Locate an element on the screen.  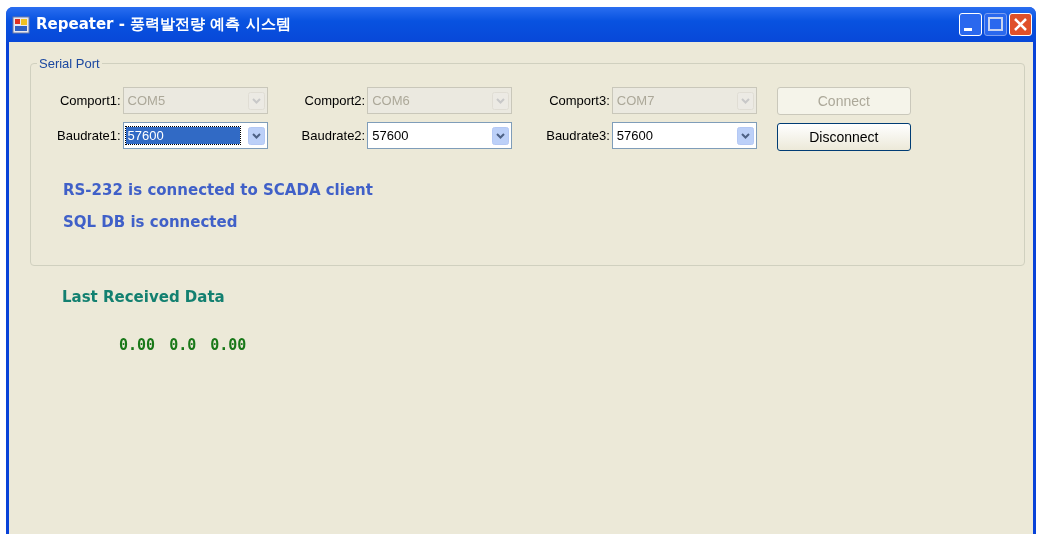
field-label: Comport3: is located at coordinates (579, 100).